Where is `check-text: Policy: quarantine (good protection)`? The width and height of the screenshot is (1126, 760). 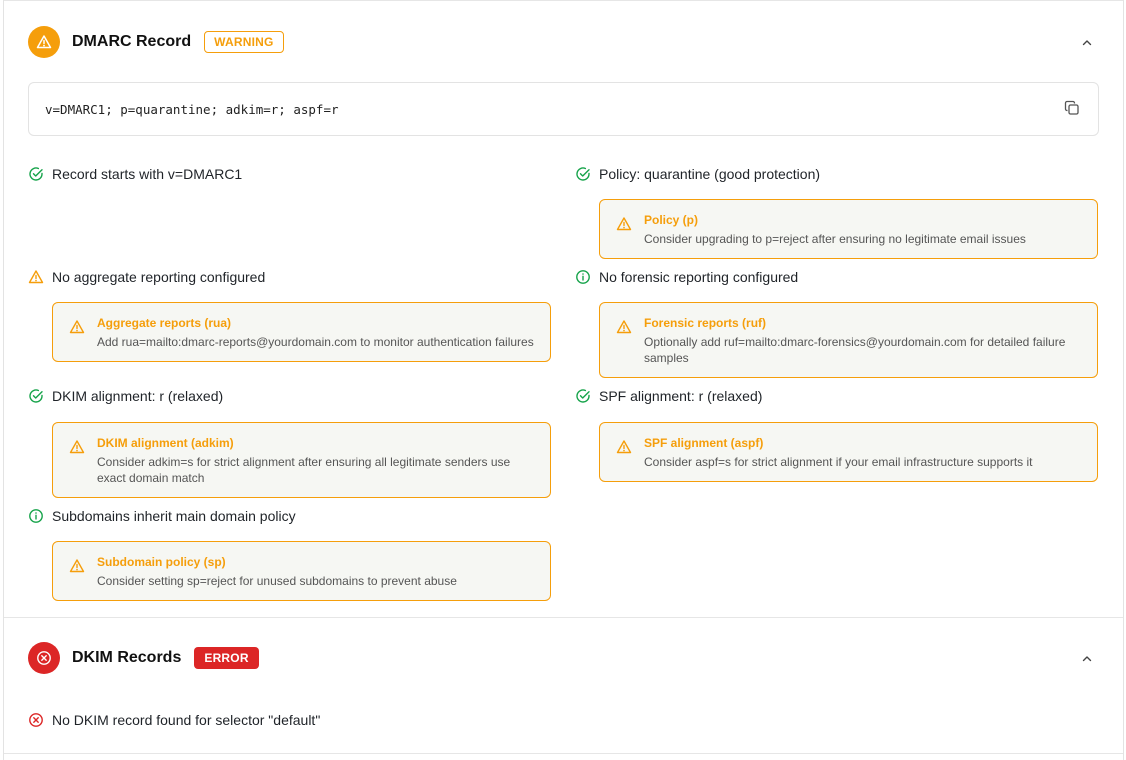 check-text: Policy: quarantine (good protection) is located at coordinates (710, 174).